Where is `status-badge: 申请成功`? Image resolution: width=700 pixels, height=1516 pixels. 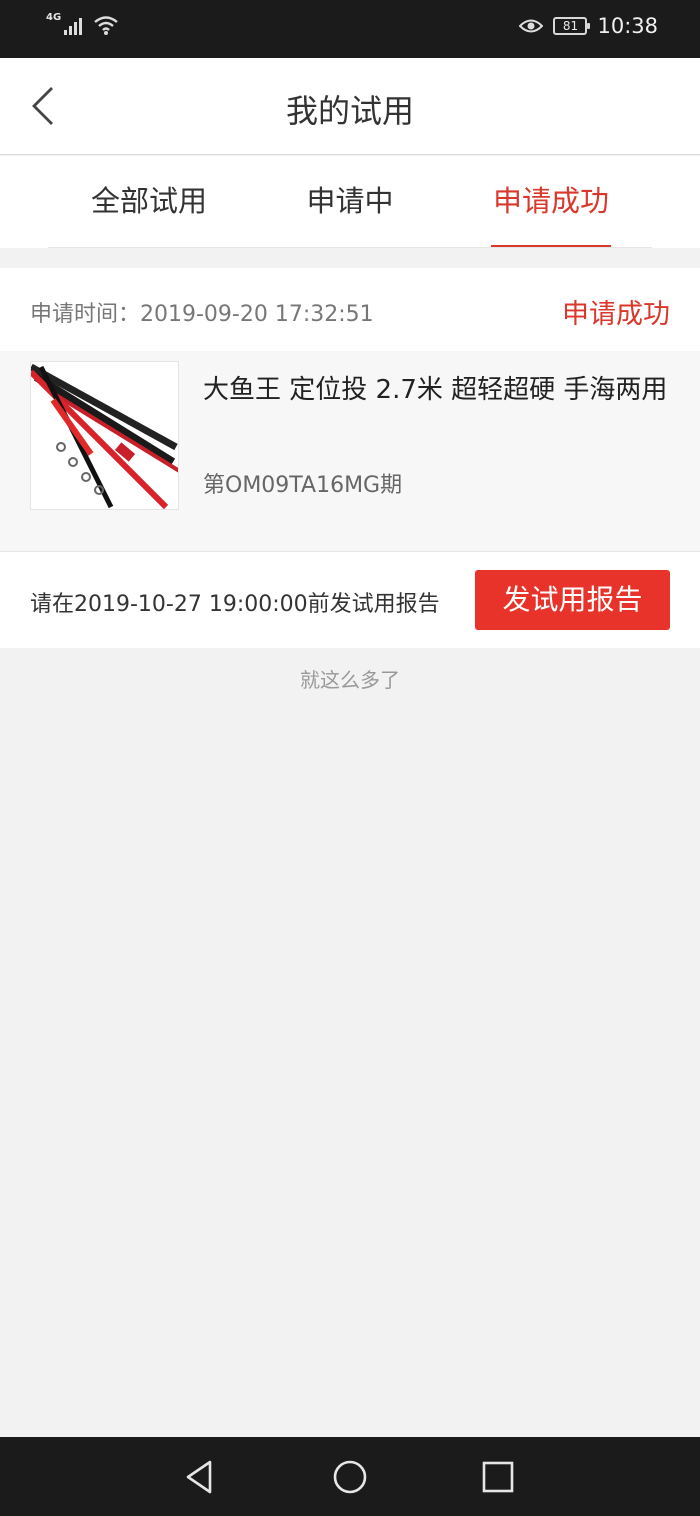 status-badge: 申请成功 is located at coordinates (616, 314).